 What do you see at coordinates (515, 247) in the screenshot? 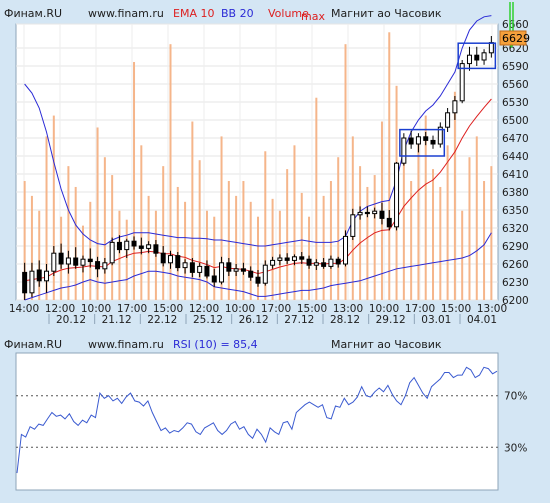
I see `price-tick-label: 6290` at bounding box center [515, 247].